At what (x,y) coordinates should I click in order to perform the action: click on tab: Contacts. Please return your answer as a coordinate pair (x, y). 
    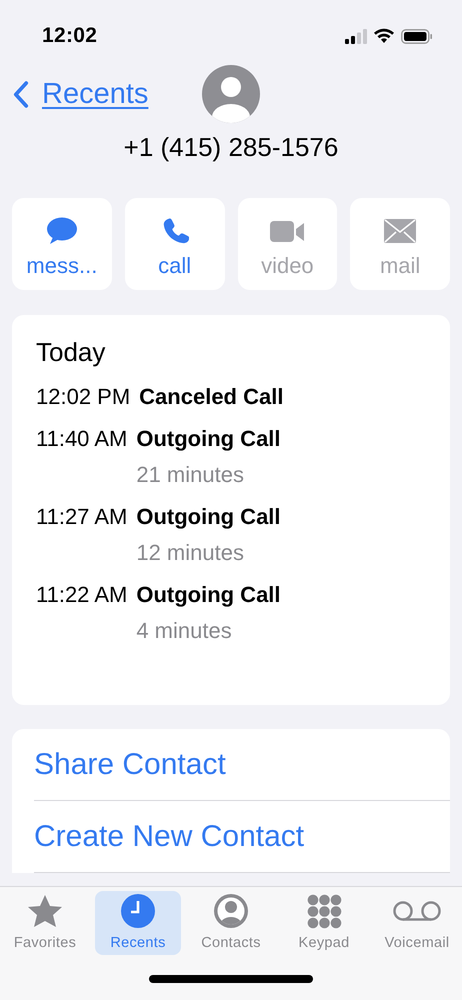
    Looking at the image, I should click on (231, 923).